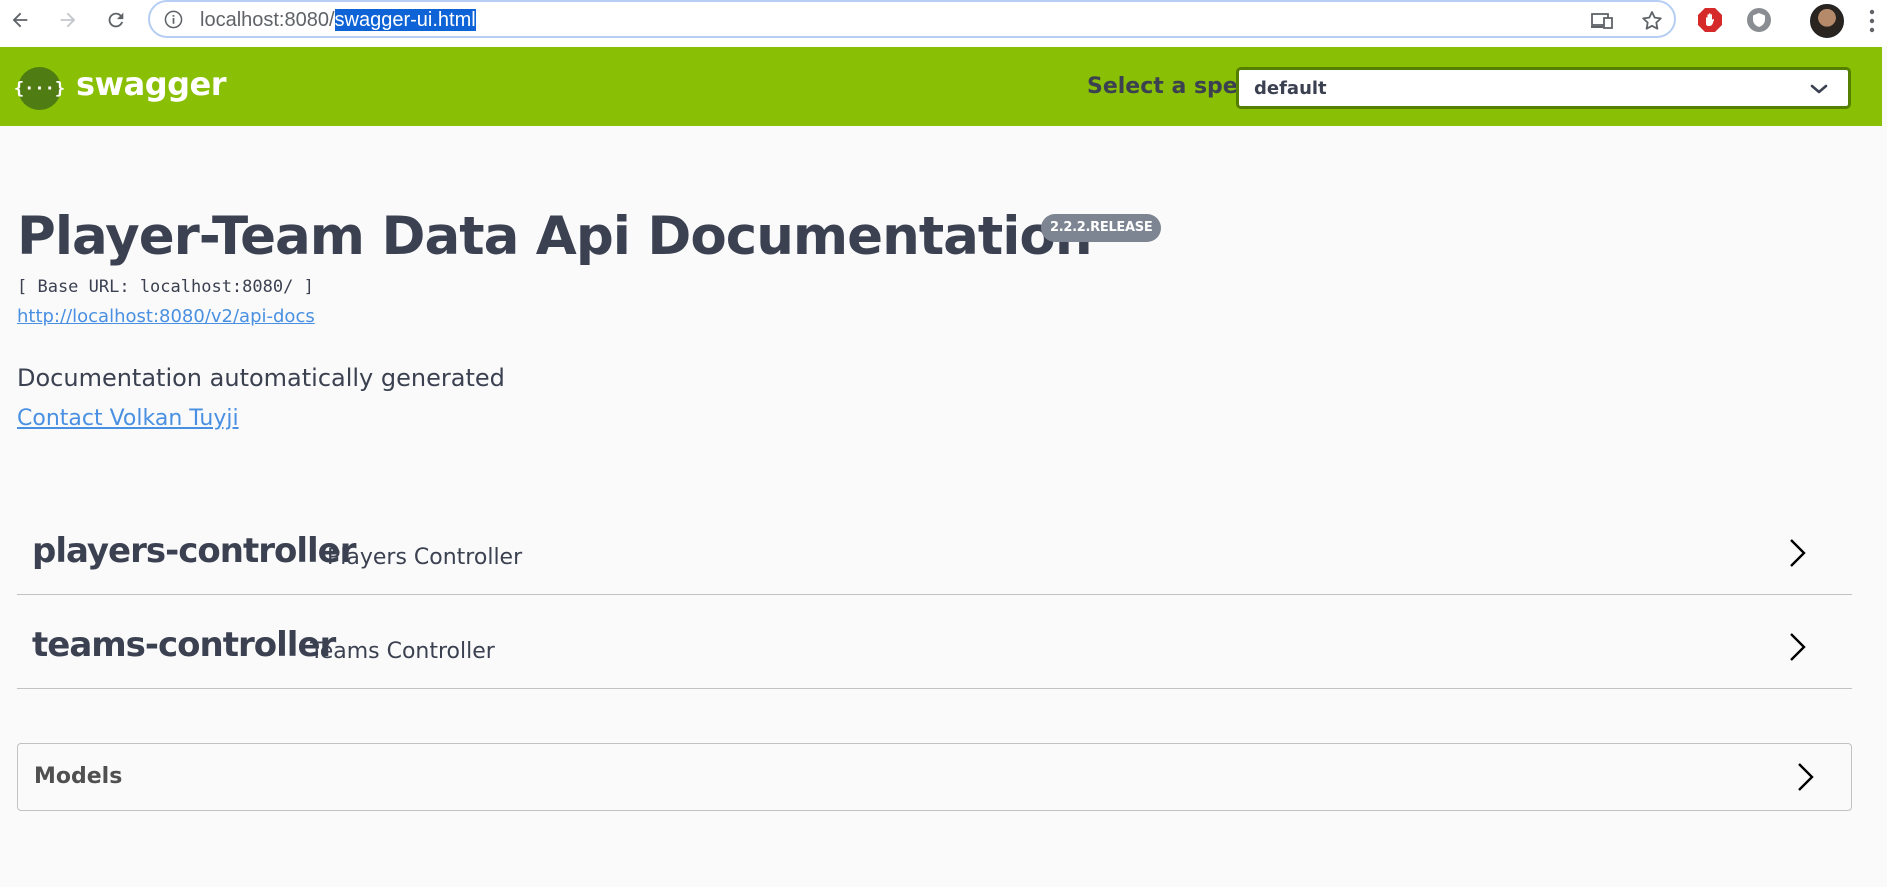 Image resolution: width=1887 pixels, height=887 pixels. What do you see at coordinates (165, 287) in the screenshot?
I see `base-url: [ Base URL: localhost:8080/ ]` at bounding box center [165, 287].